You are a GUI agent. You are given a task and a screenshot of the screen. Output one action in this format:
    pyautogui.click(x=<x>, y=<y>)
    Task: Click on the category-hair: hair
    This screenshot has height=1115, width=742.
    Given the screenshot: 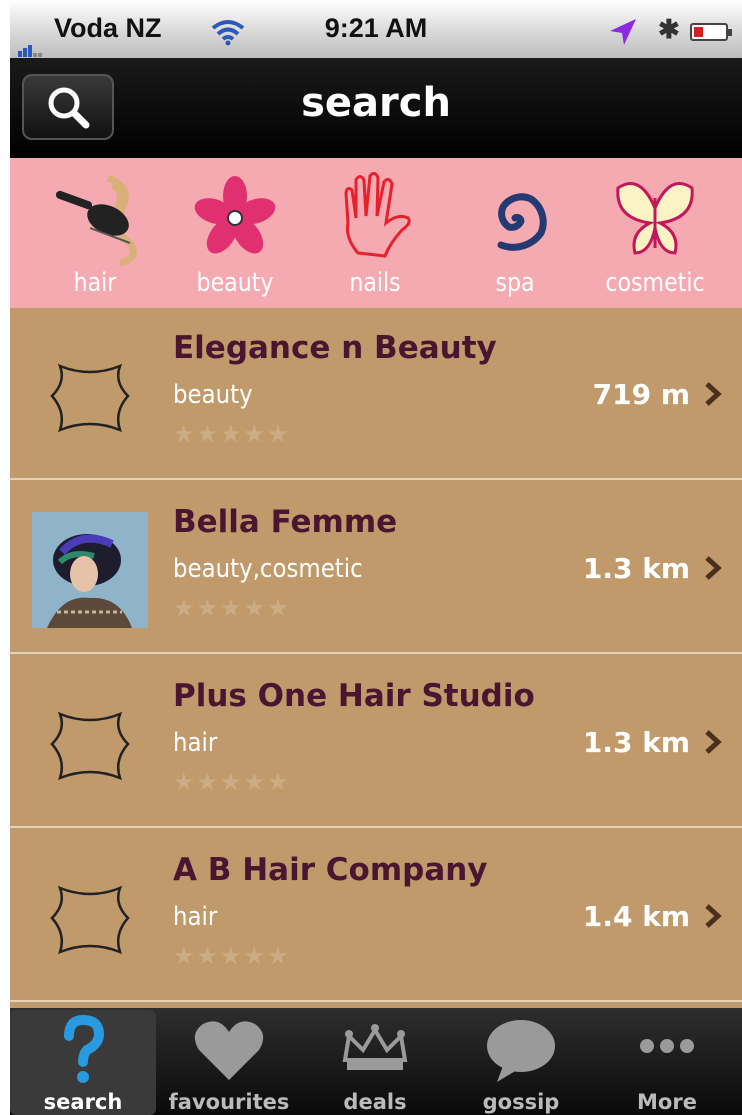 What is the action you would take?
    pyautogui.click(x=95, y=233)
    